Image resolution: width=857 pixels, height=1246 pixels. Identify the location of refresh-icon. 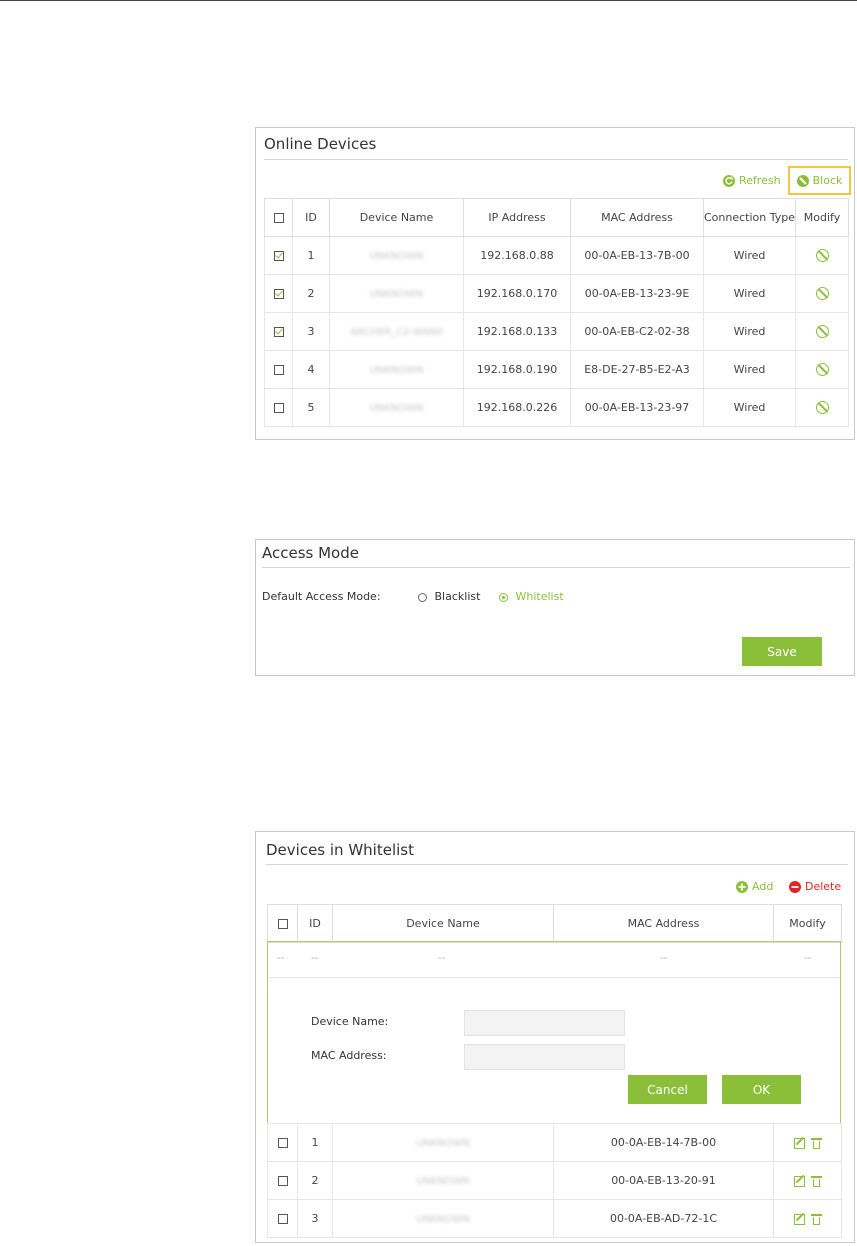
(729, 180).